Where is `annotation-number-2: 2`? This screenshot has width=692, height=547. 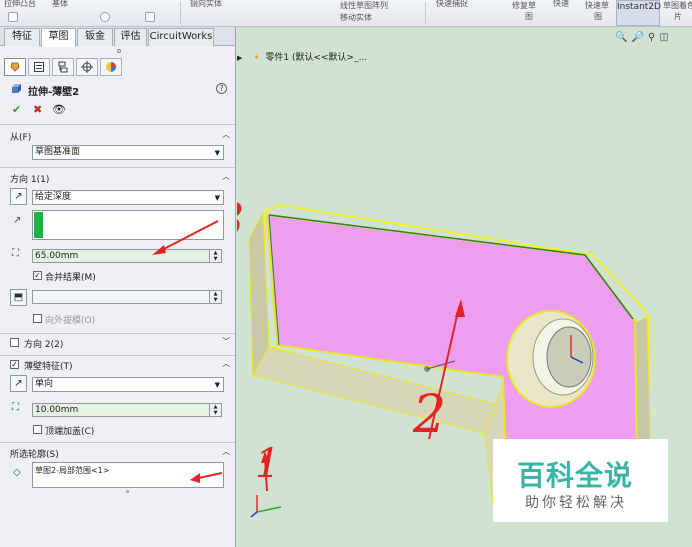
annotation-number-2: 2 is located at coordinates (430, 415).